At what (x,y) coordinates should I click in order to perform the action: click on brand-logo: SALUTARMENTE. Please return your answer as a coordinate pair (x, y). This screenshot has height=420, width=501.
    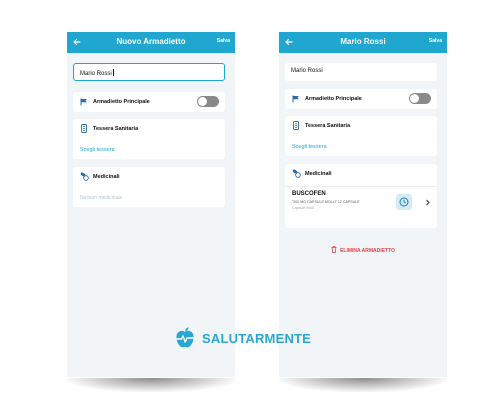
    Looking at the image, I should click on (257, 338).